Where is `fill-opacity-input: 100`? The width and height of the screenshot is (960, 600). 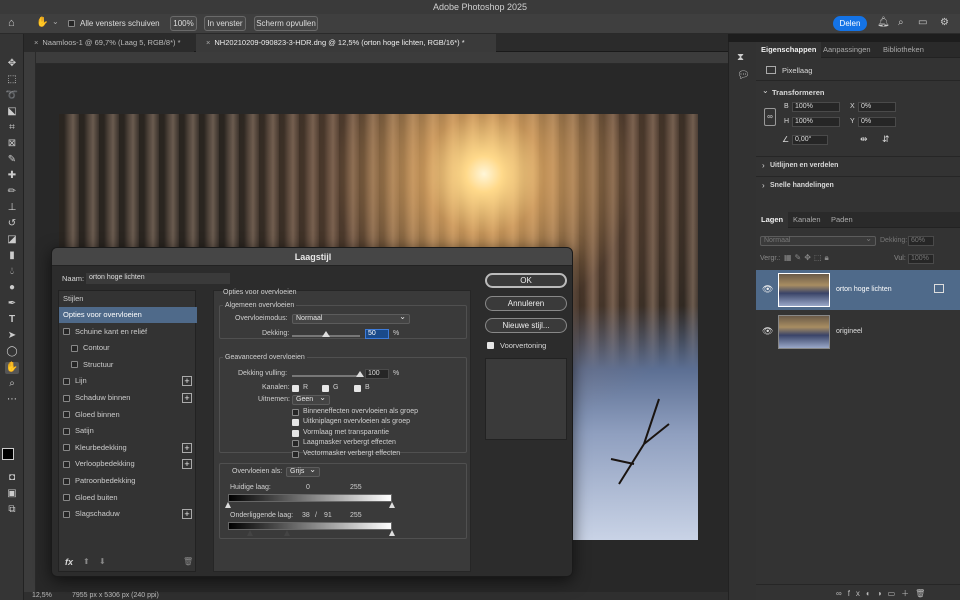 fill-opacity-input: 100 is located at coordinates (377, 374).